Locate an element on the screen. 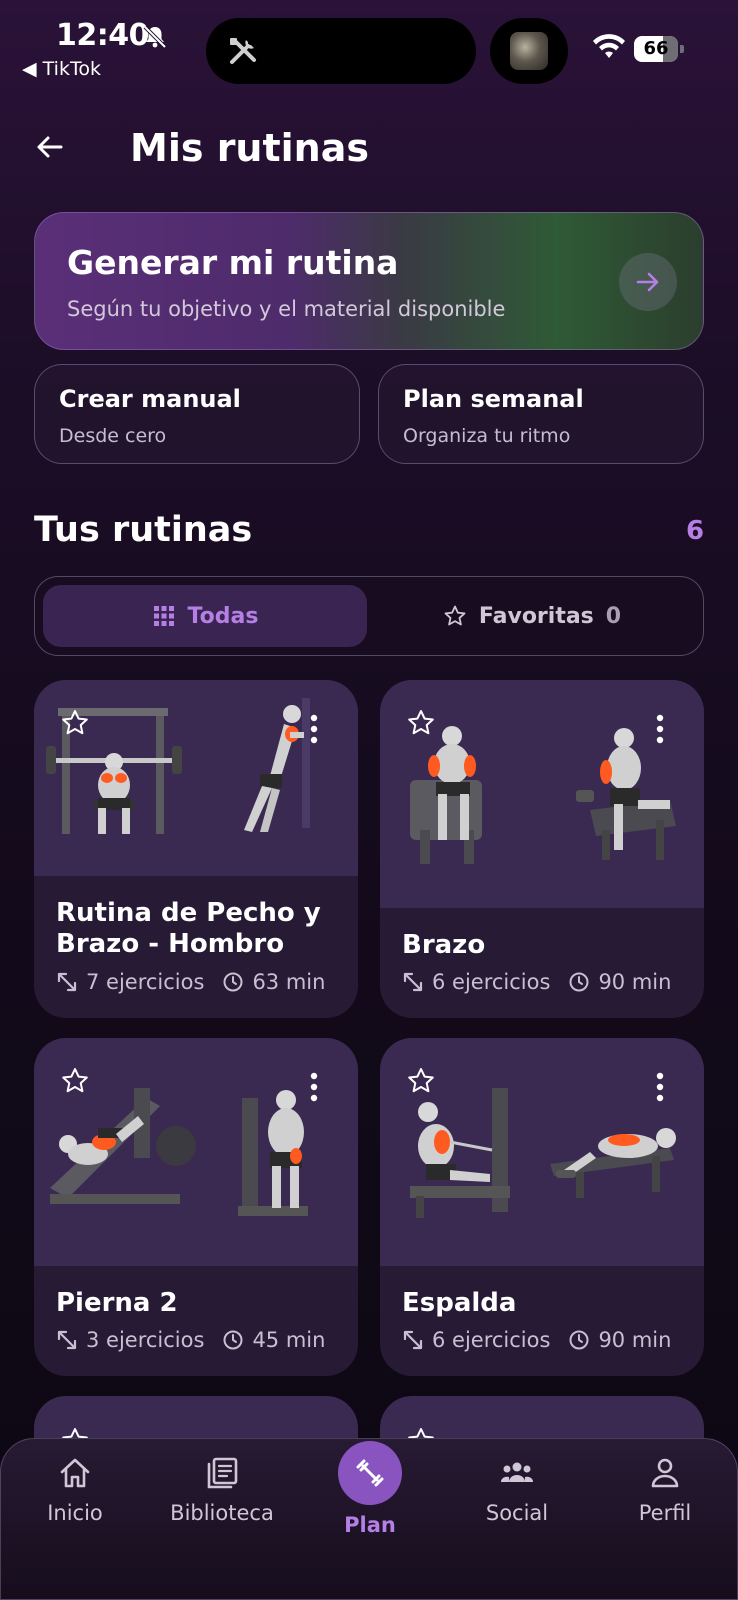 The image size is (738, 1600). nav-label: Inicio is located at coordinates (75, 1513).